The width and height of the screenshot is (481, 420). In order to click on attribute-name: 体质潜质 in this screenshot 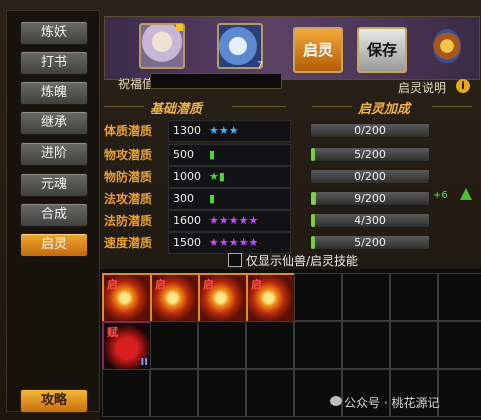, I will do `click(128, 131)`.